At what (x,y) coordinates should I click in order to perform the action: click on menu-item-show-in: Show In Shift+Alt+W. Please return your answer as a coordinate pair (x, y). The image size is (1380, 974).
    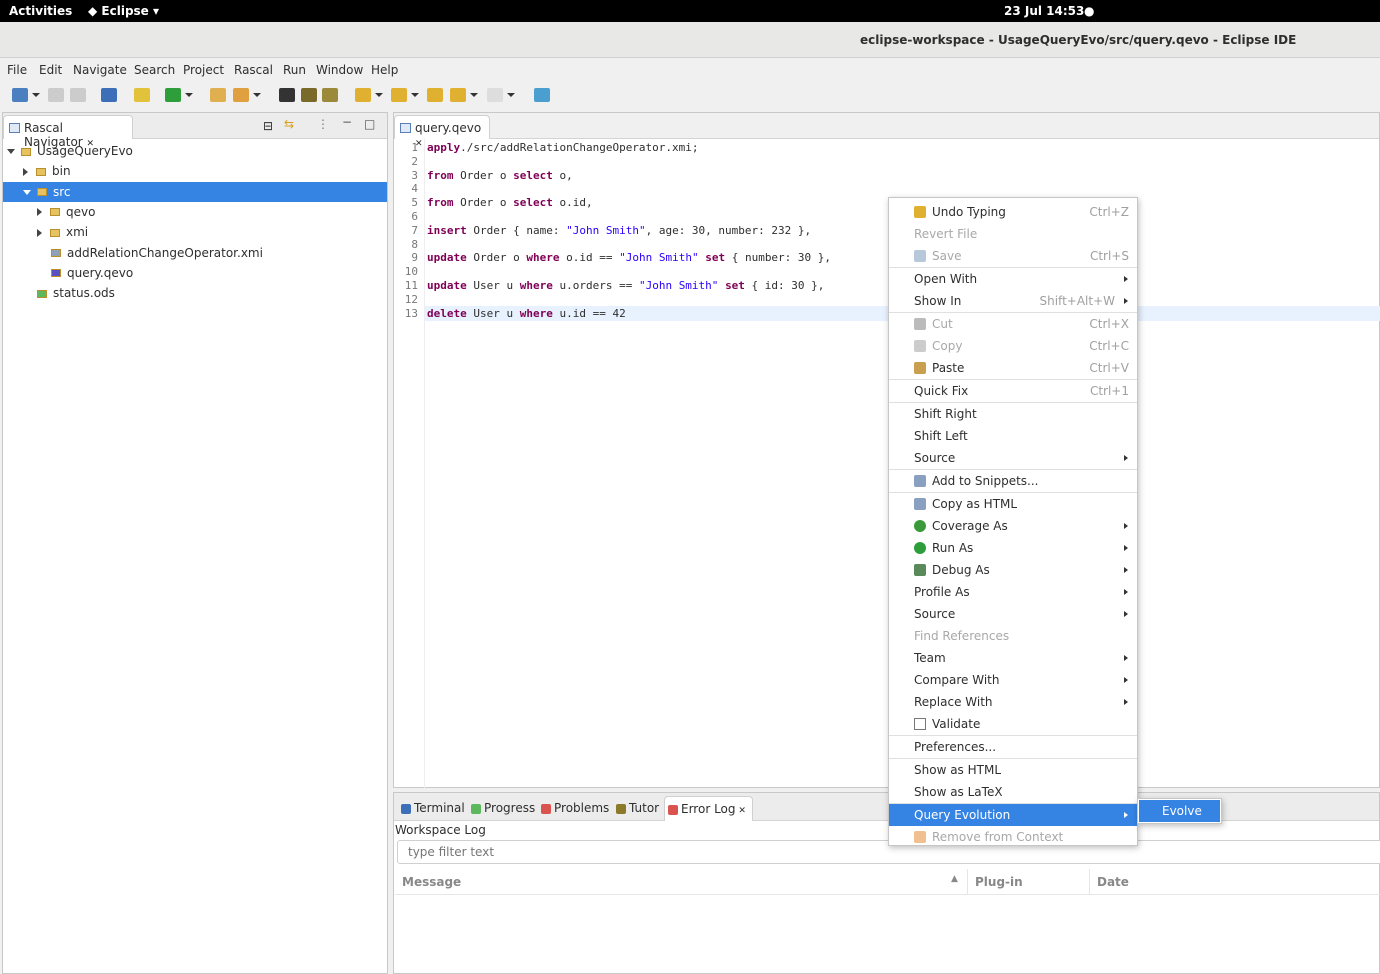
    Looking at the image, I should click on (1013, 301).